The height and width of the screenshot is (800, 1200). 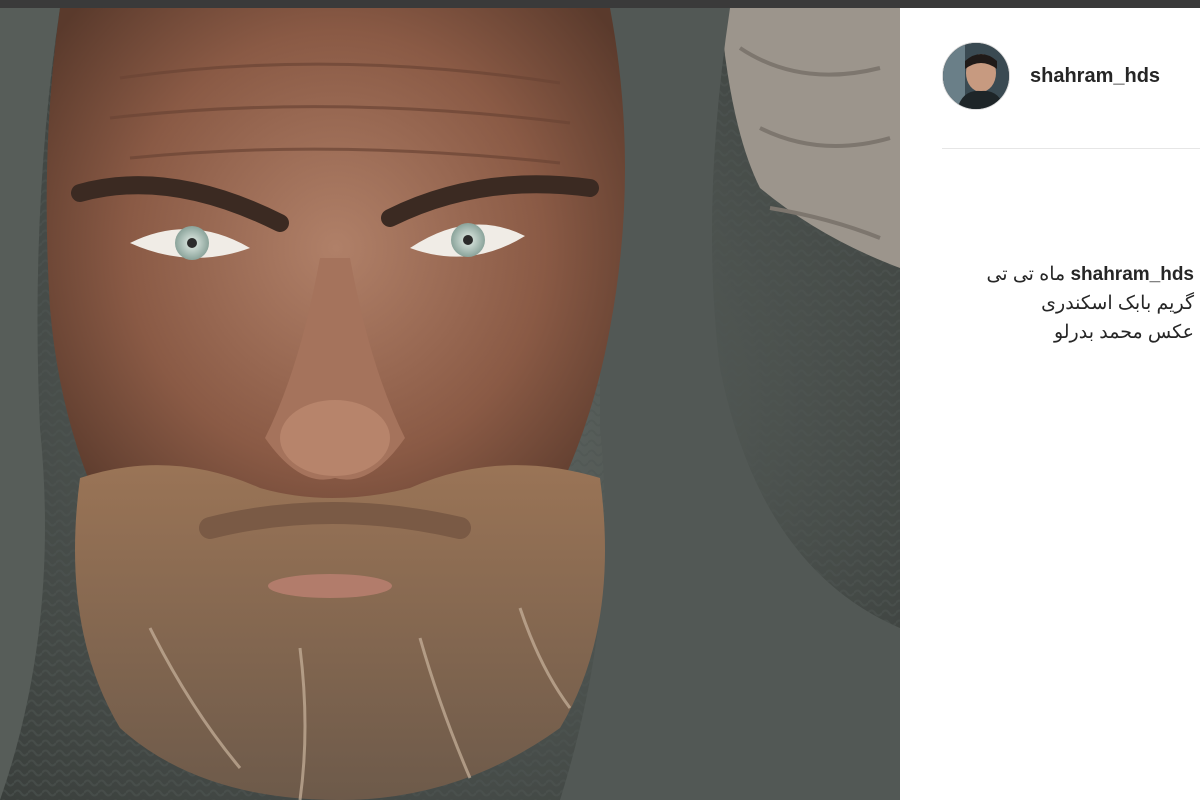 I want to click on caption-author-link: shahram_hds, so click(x=1132, y=274).